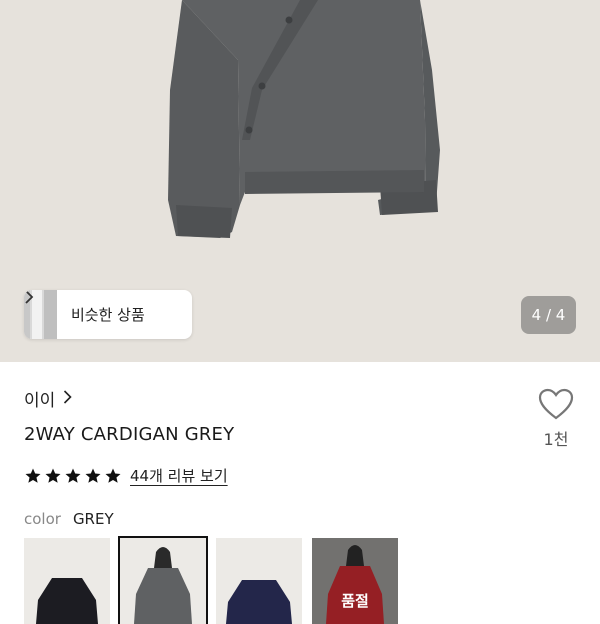  I want to click on product-title: 2WAY CARDIGAN GREY, so click(129, 434).